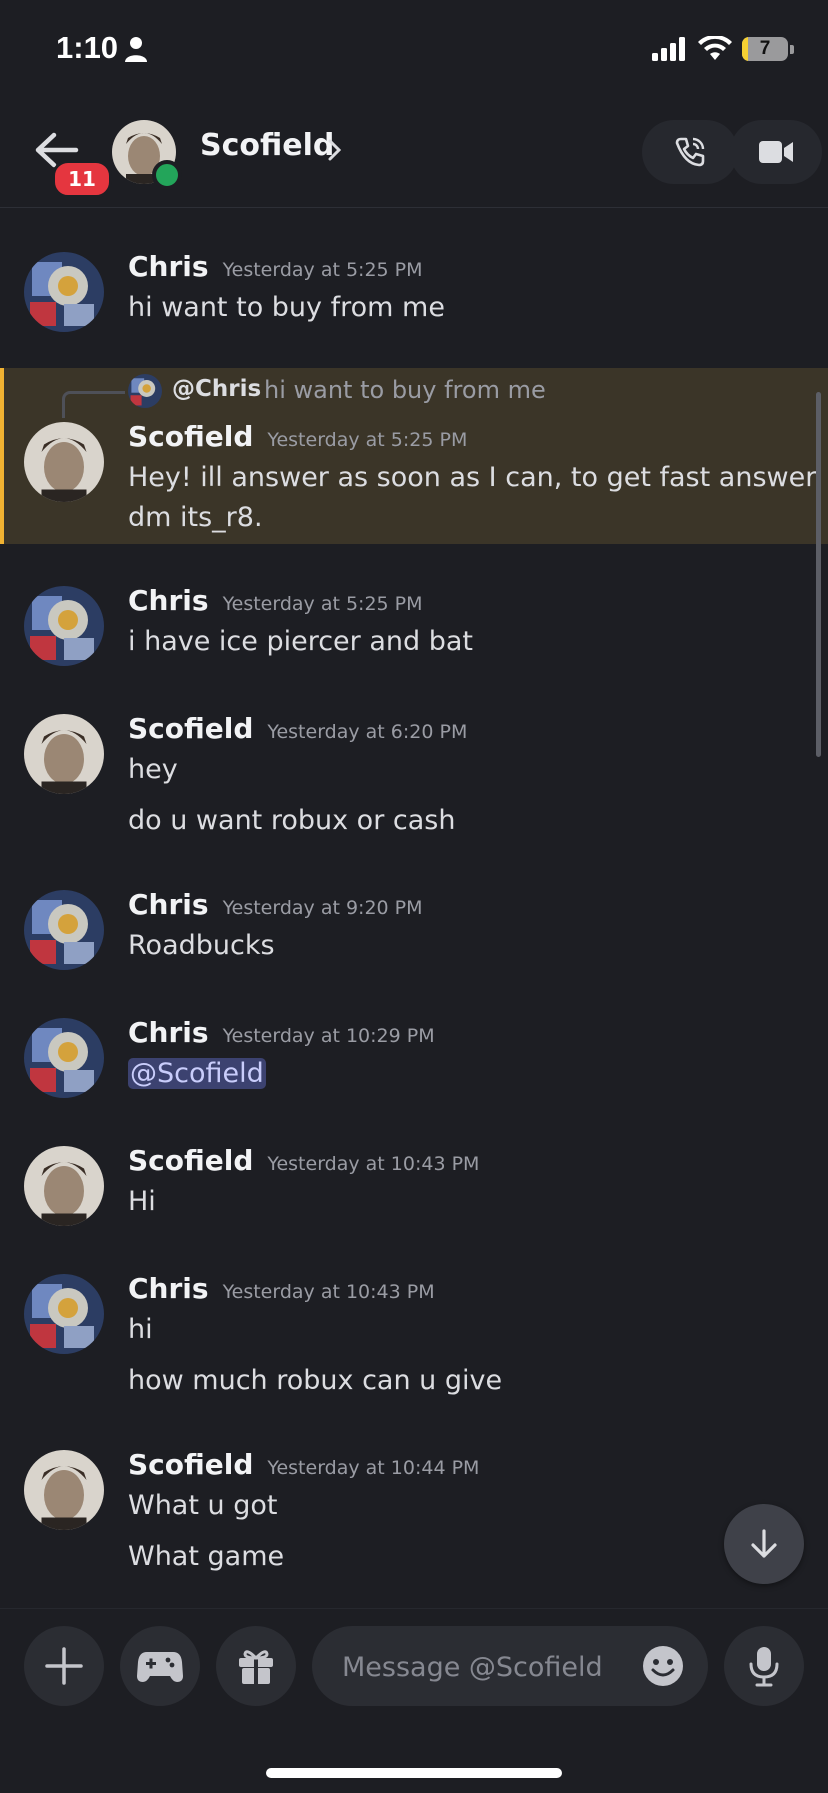 The height and width of the screenshot is (1793, 828). I want to click on plus-icon, so click(64, 1666).